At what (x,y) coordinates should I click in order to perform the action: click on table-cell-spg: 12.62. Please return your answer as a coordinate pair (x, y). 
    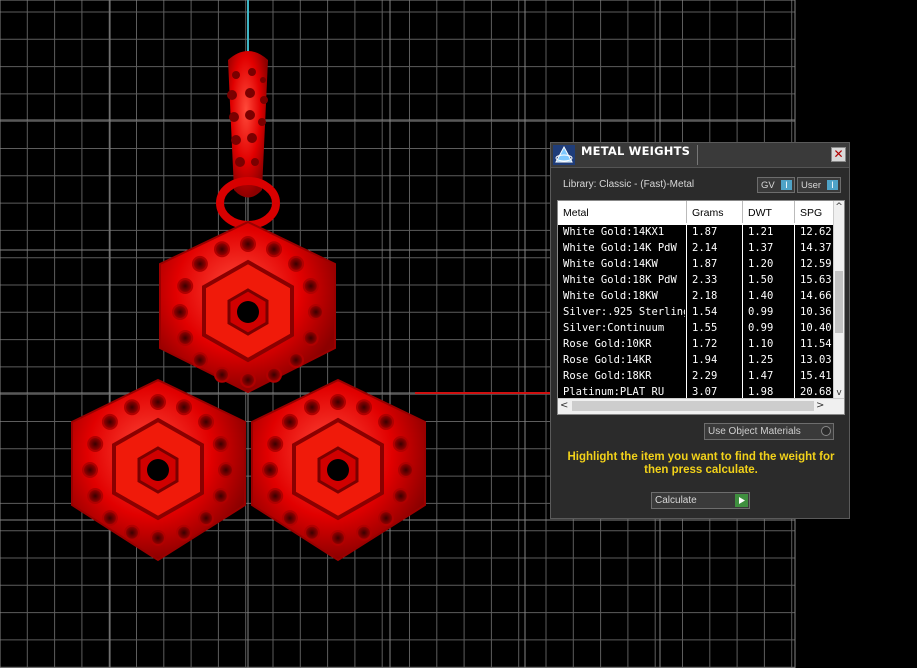
    Looking at the image, I should click on (816, 232).